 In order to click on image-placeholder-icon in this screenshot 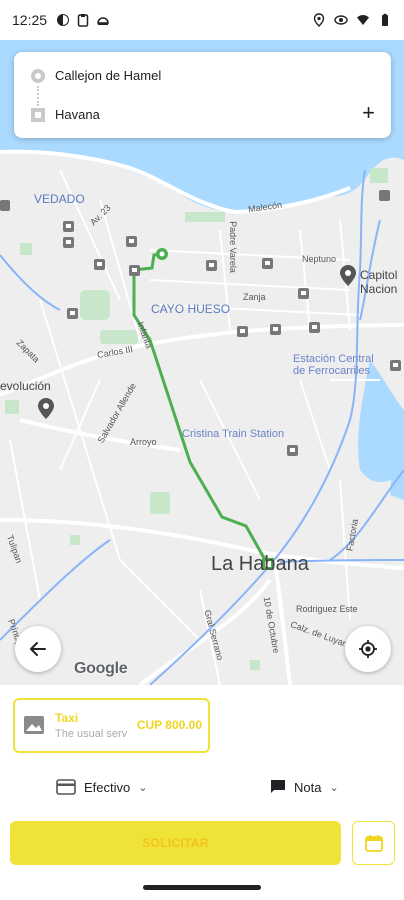, I will do `click(34, 725)`.